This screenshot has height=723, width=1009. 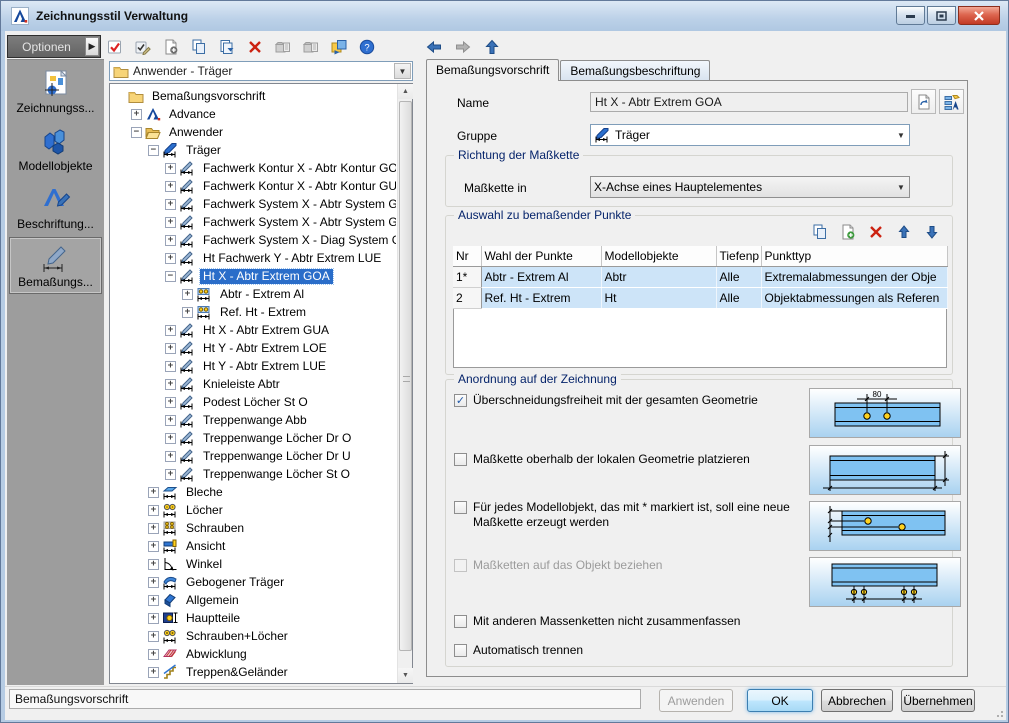 What do you see at coordinates (696, 700) in the screenshot?
I see `anwenden-button: Anwenden` at bounding box center [696, 700].